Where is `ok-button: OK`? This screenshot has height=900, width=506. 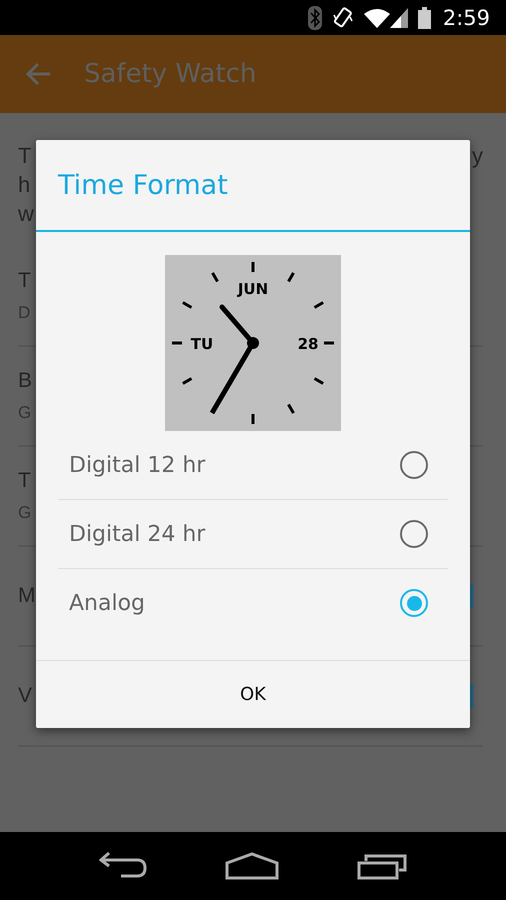 ok-button: OK is located at coordinates (253, 694).